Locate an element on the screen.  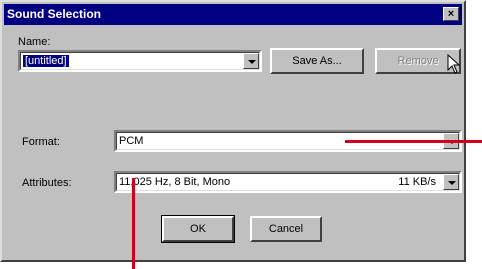
name-combobox: [untitled] is located at coordinates (140, 61).